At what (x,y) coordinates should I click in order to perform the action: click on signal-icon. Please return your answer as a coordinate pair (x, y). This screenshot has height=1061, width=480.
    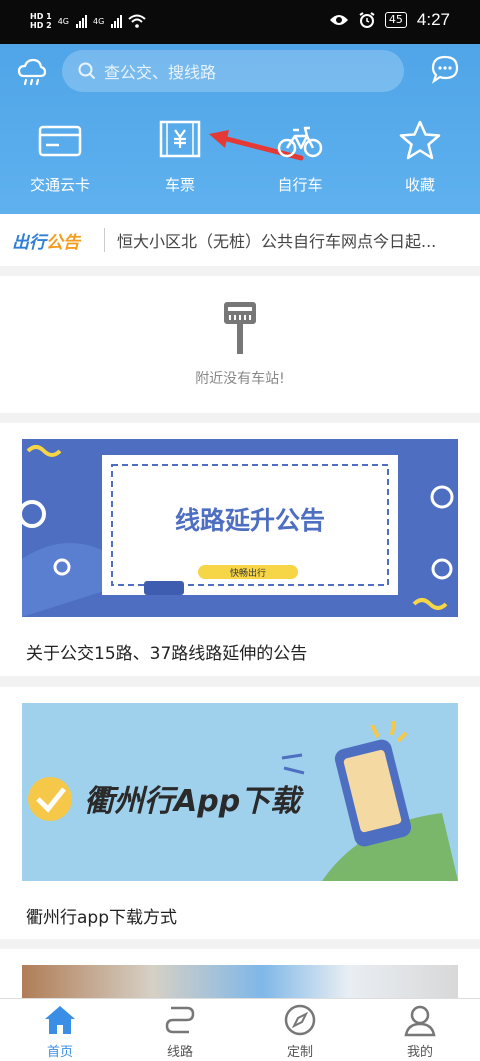
    Looking at the image, I should click on (81, 21).